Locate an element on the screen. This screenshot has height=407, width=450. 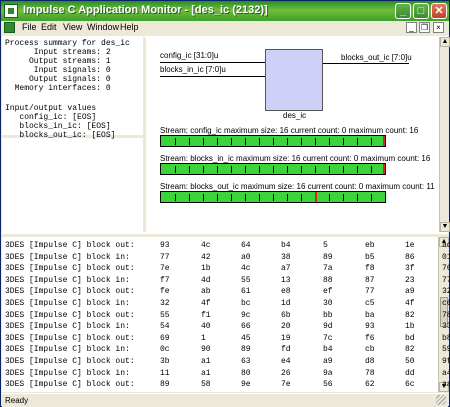
log-byte: aa is located at coordinates (446, 385).